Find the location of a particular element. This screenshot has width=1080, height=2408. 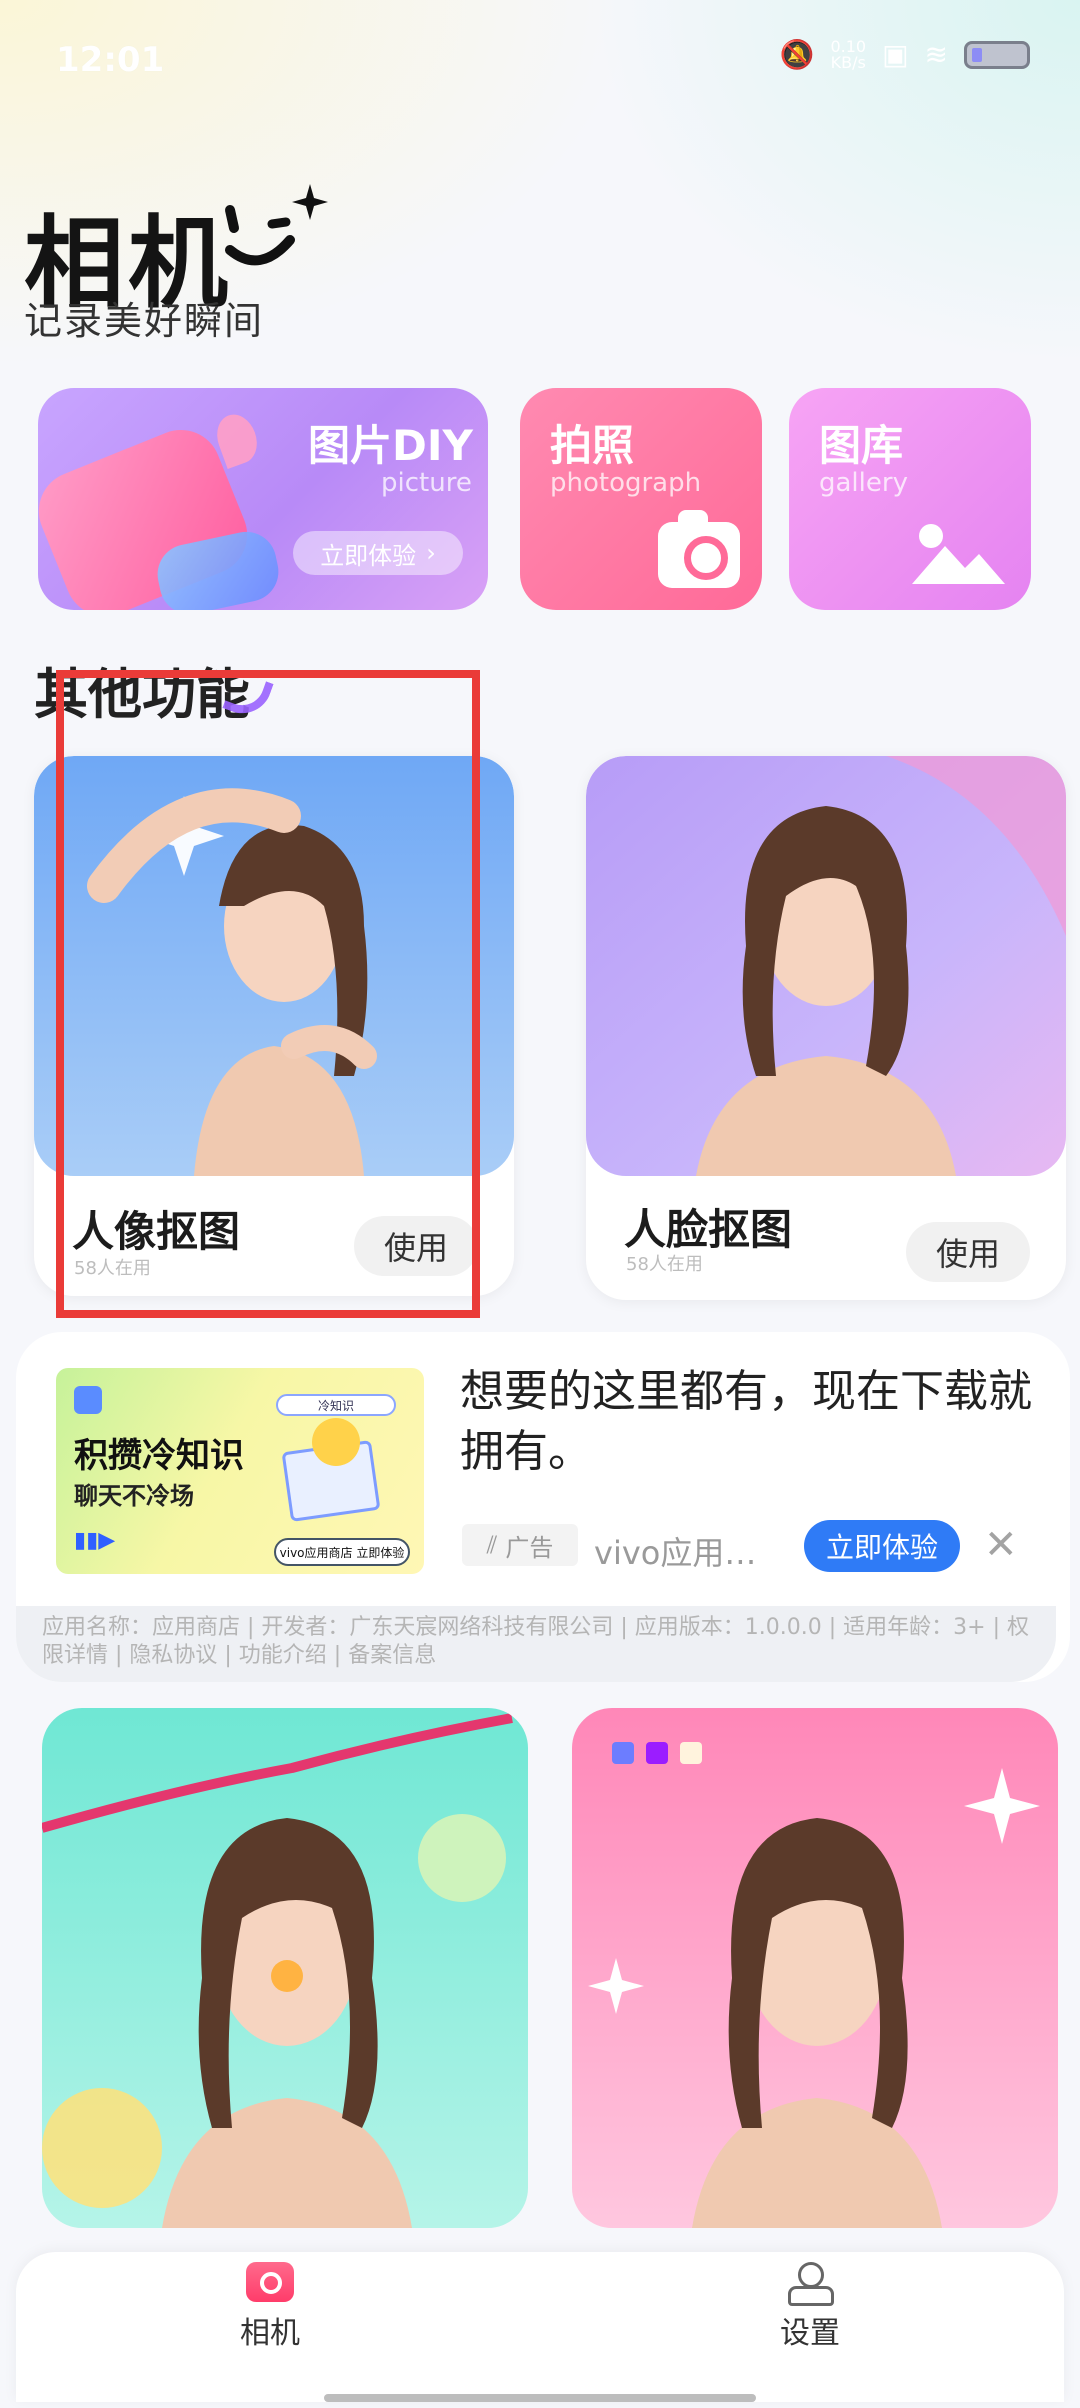

camera-tab-icon is located at coordinates (270, 2282).